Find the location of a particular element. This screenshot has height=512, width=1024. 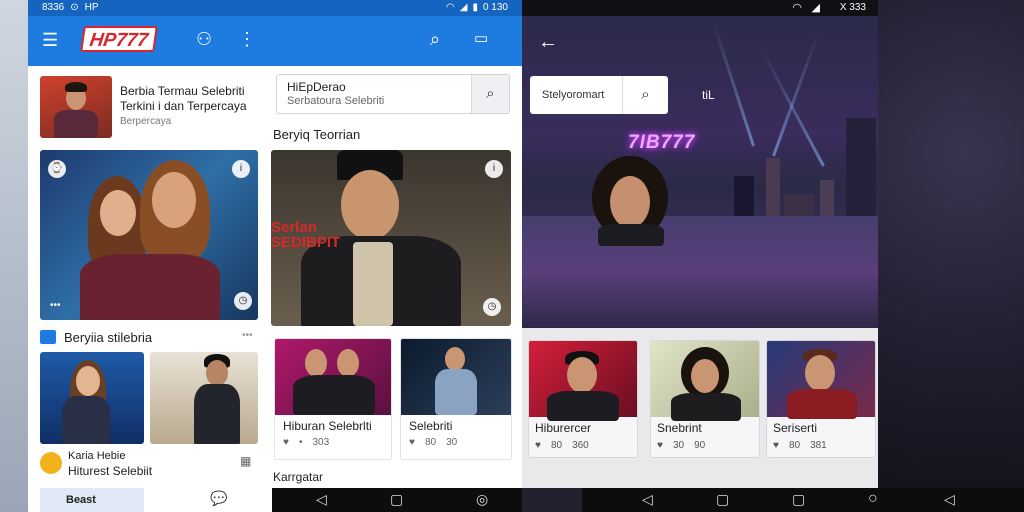

search-placeholder: Stelyoromart is located at coordinates (573, 95).